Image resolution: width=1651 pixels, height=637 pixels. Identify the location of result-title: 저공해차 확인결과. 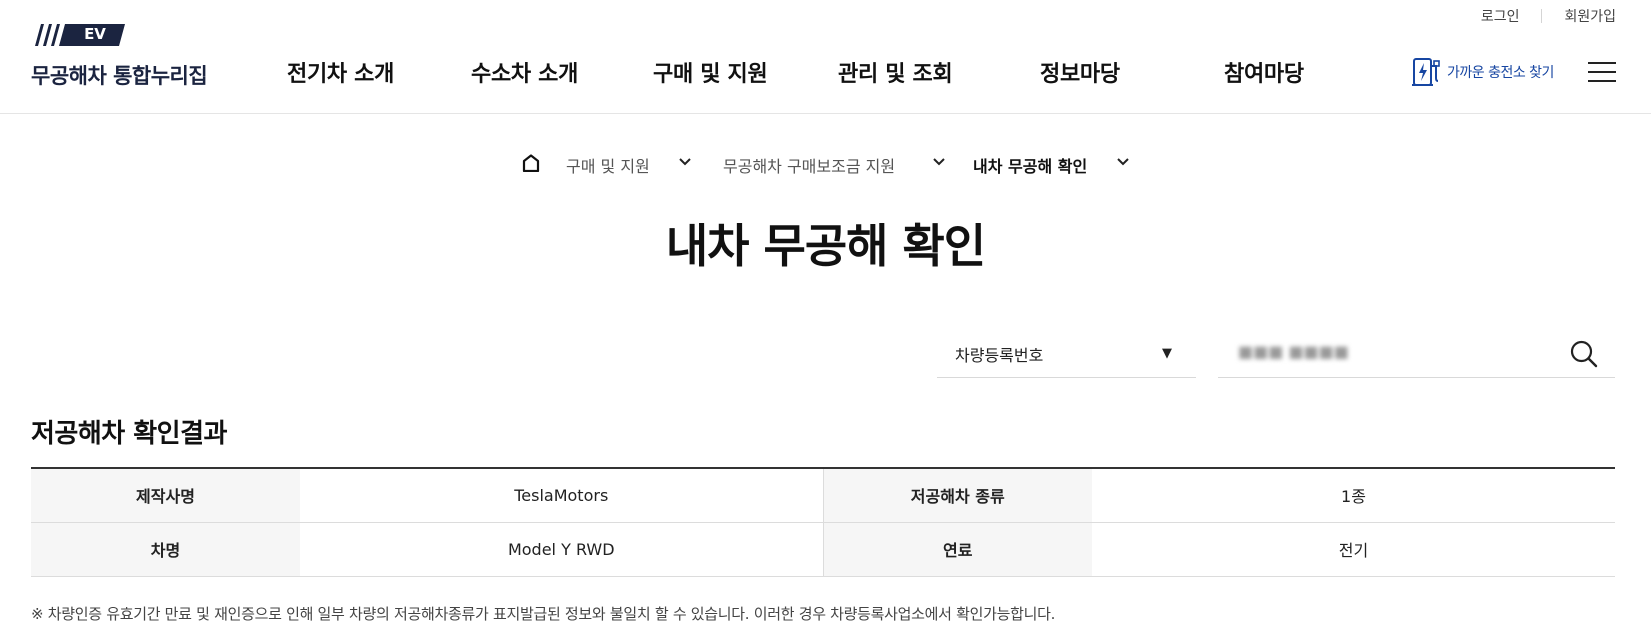
(129, 434).